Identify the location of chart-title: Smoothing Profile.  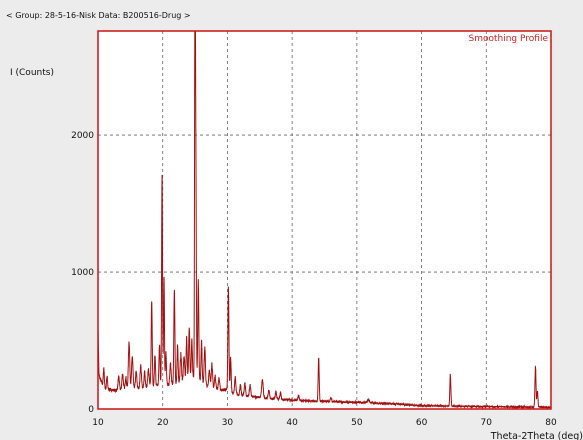
(509, 39).